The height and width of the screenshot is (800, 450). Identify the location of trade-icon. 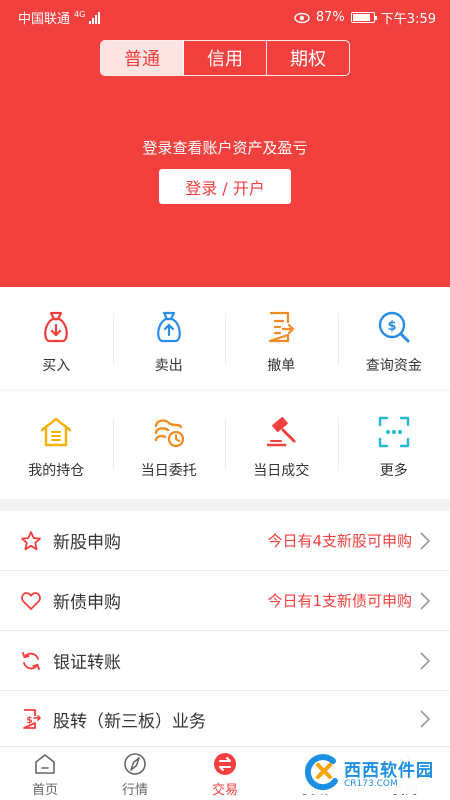
(225, 764).